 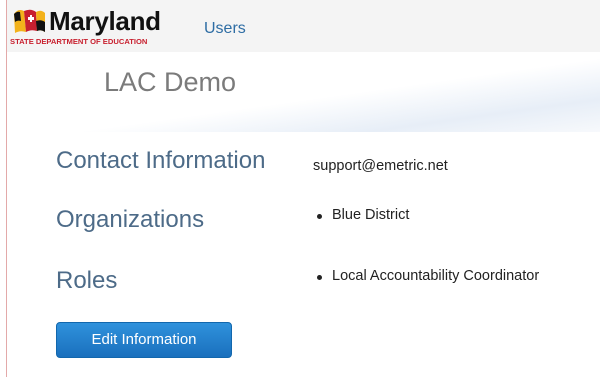 What do you see at coordinates (87, 280) in the screenshot?
I see `roles-label: Roles` at bounding box center [87, 280].